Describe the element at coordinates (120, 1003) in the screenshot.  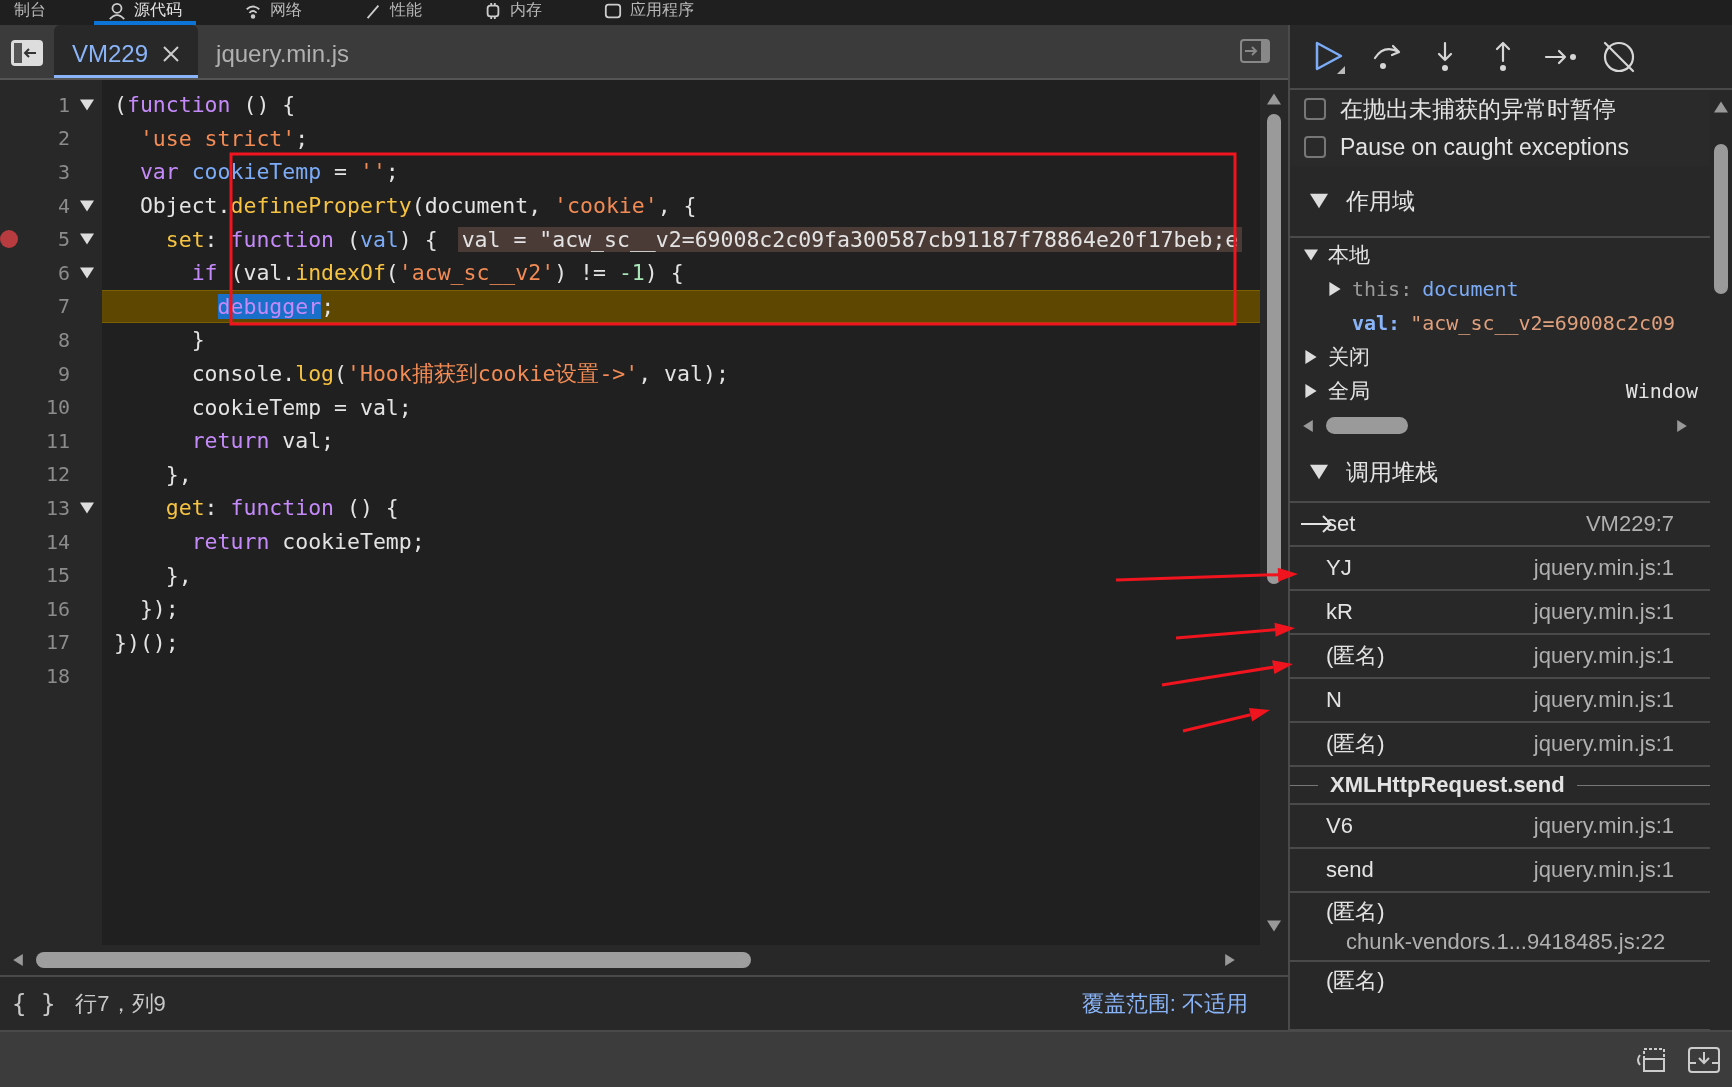
I see `cursor-position: 行7，列9` at that location.